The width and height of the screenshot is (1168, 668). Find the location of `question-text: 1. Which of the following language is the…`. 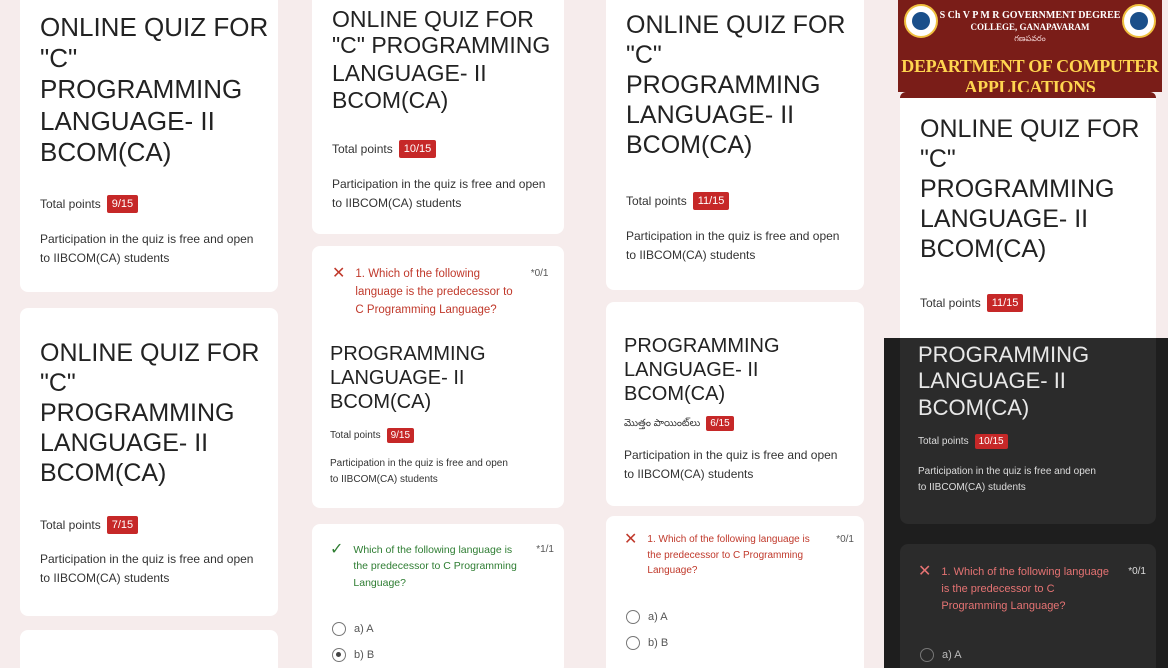

question-text: 1. Which of the following language is the… is located at coordinates (434, 292).